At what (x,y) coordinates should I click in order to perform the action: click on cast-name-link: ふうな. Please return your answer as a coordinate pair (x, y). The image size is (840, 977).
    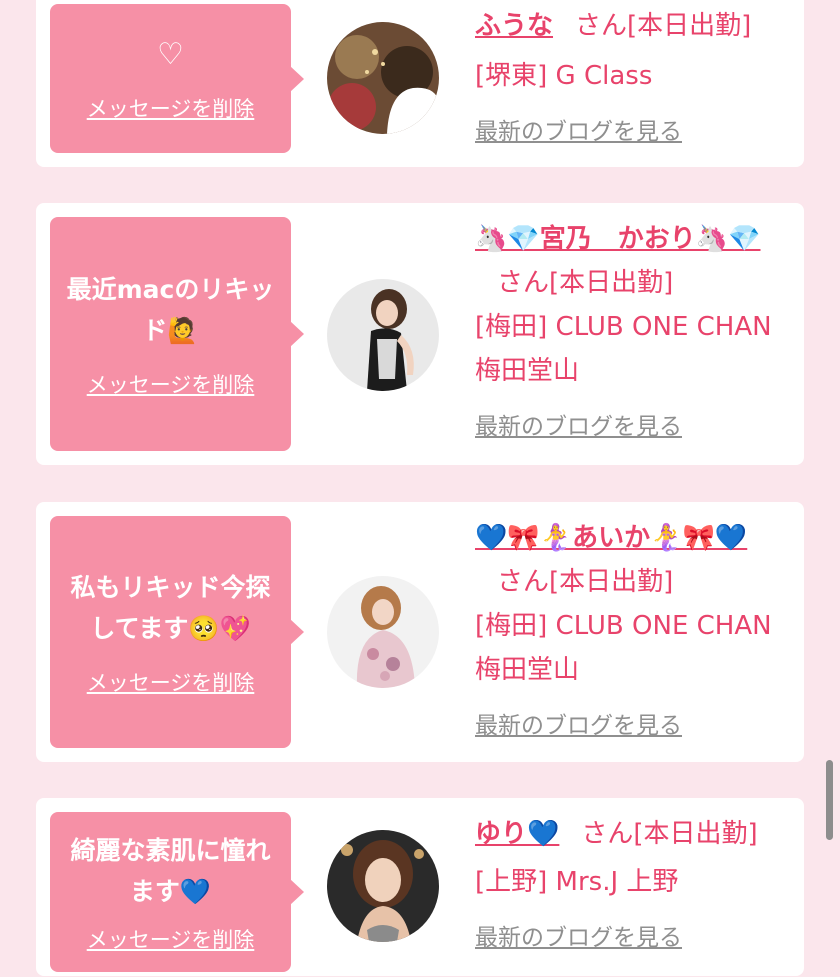
    Looking at the image, I should click on (514, 26).